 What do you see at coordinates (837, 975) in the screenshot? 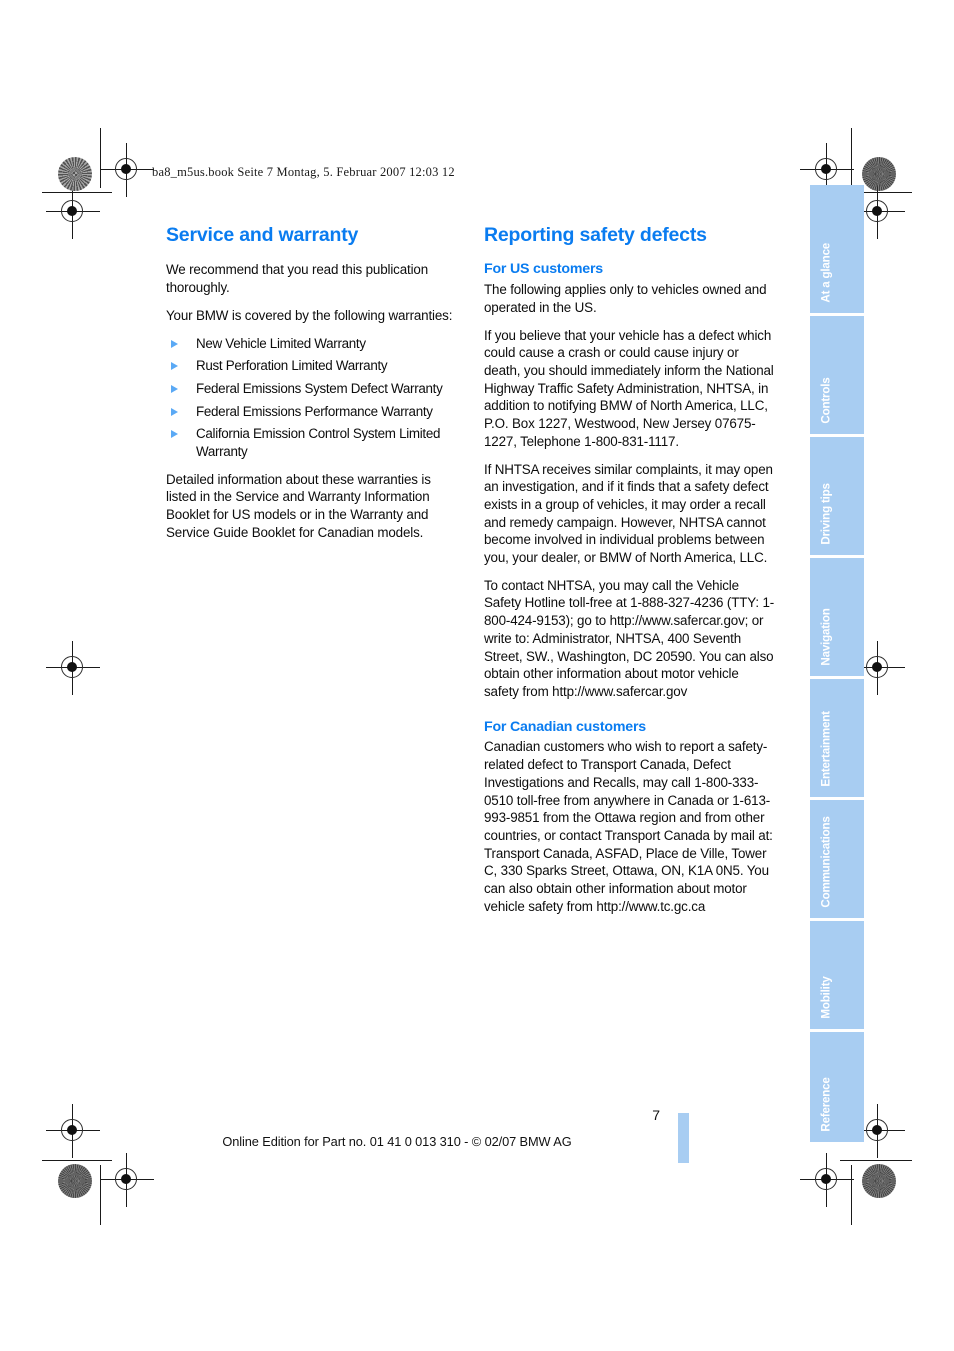
I see `sidebar-item-mobility: Mobility` at bounding box center [837, 975].